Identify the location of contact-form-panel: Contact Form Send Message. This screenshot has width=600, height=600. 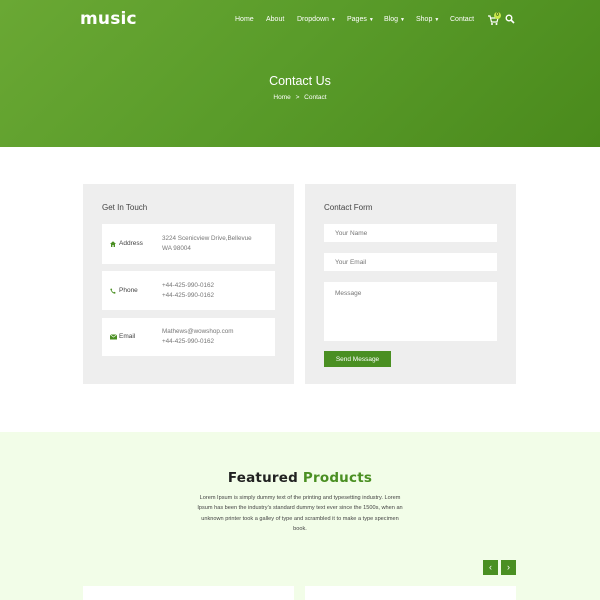
(410, 284).